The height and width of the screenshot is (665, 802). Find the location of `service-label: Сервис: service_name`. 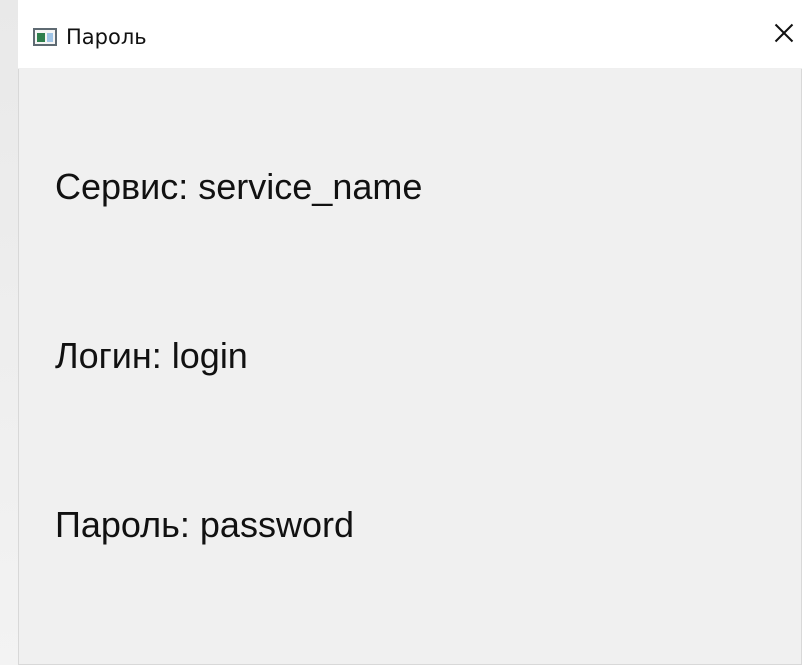

service-label: Сервис: service_name is located at coordinates (239, 186).